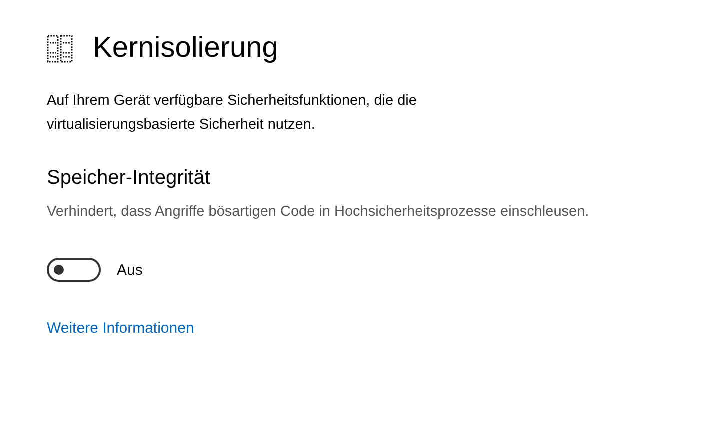  Describe the element at coordinates (60, 48) in the screenshot. I see `chip-icon` at that location.